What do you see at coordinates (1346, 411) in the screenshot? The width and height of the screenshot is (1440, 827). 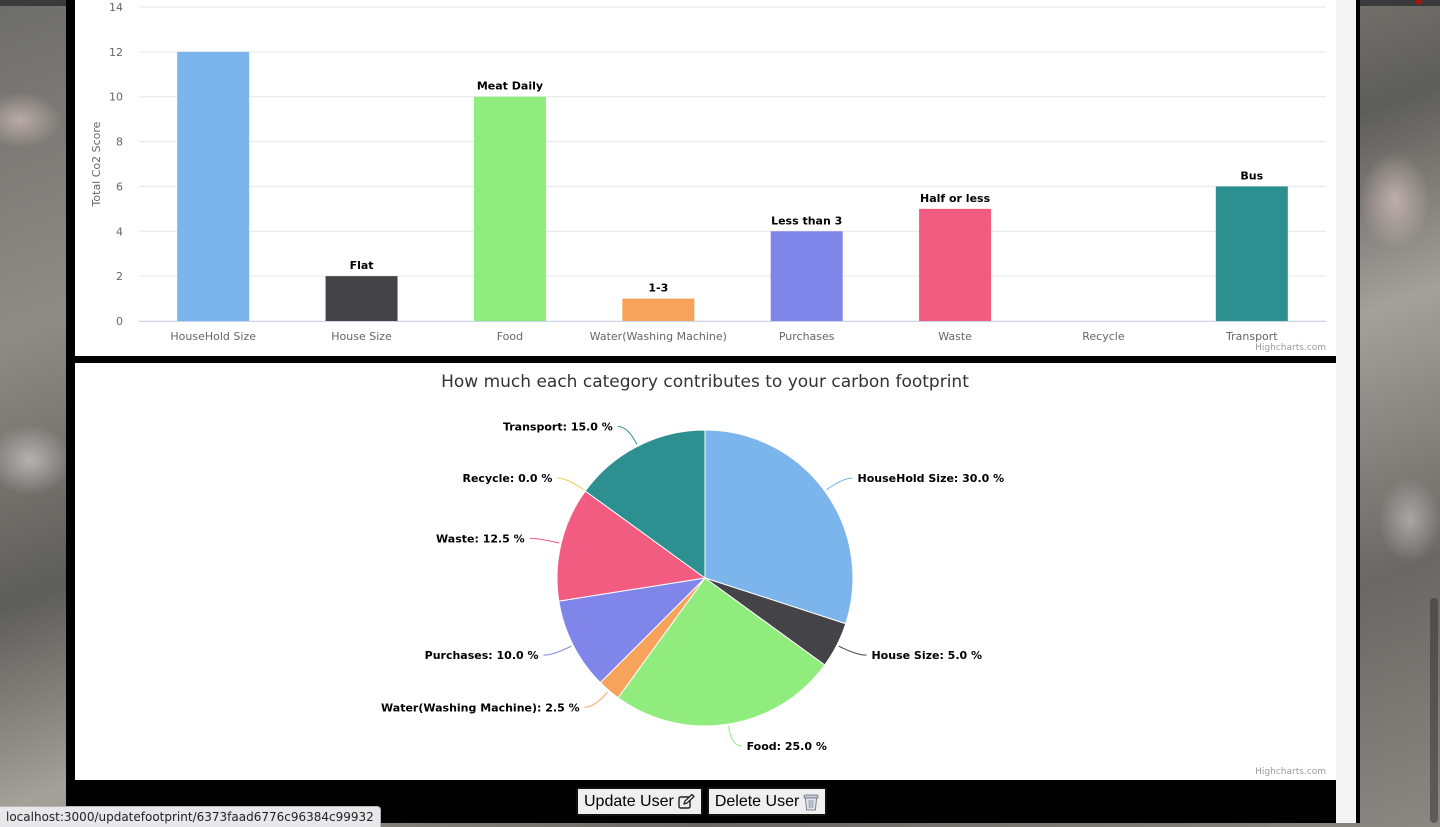 I see `page-right-margin` at bounding box center [1346, 411].